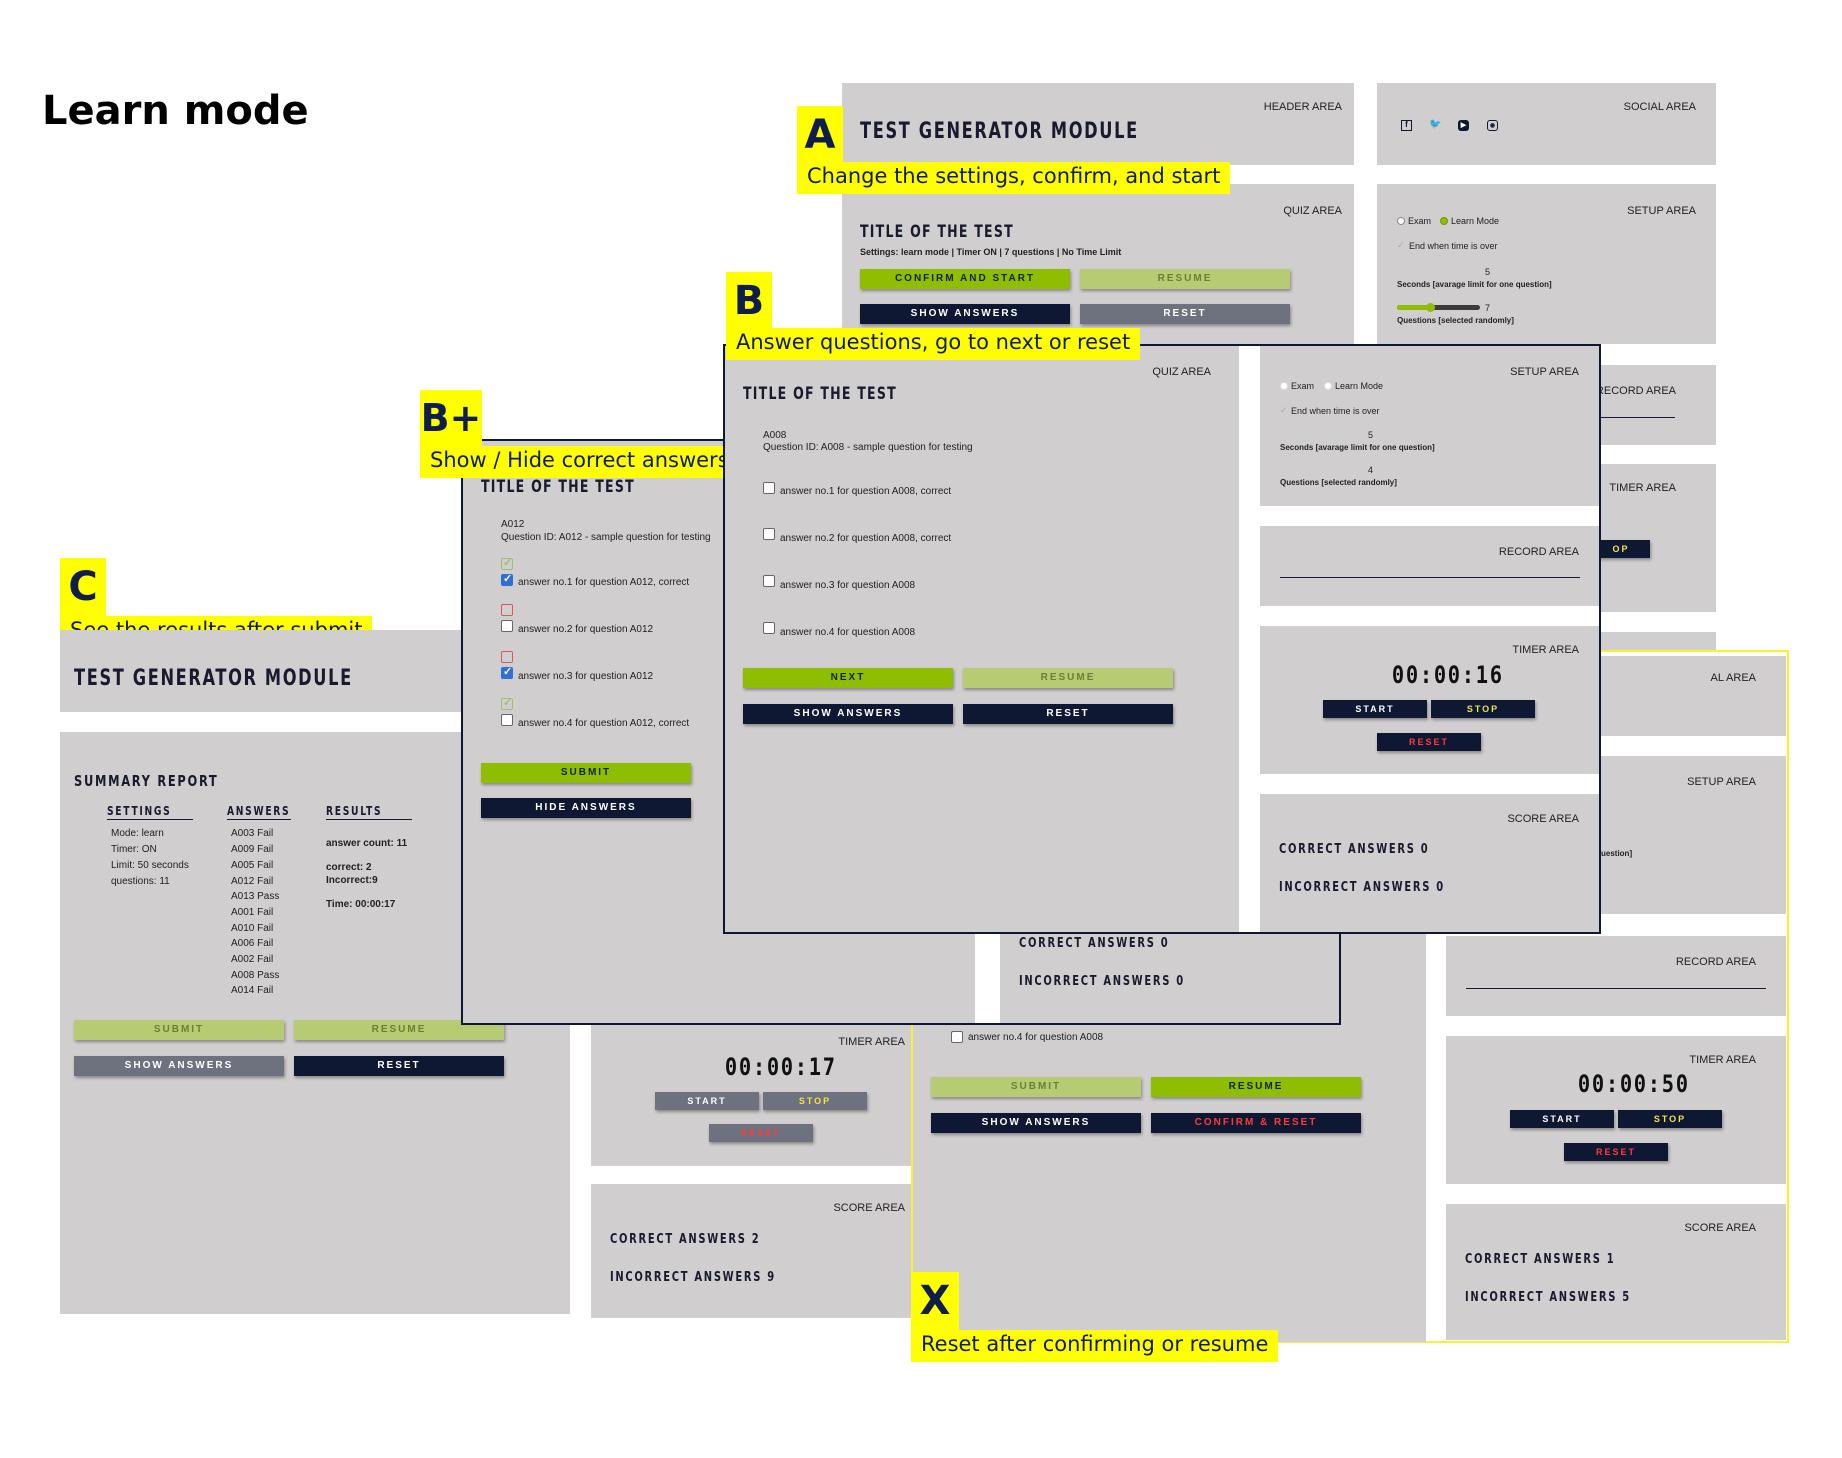 The width and height of the screenshot is (1842, 1458). What do you see at coordinates (1435, 124) in the screenshot?
I see `twitter-icon: 🐦` at bounding box center [1435, 124].